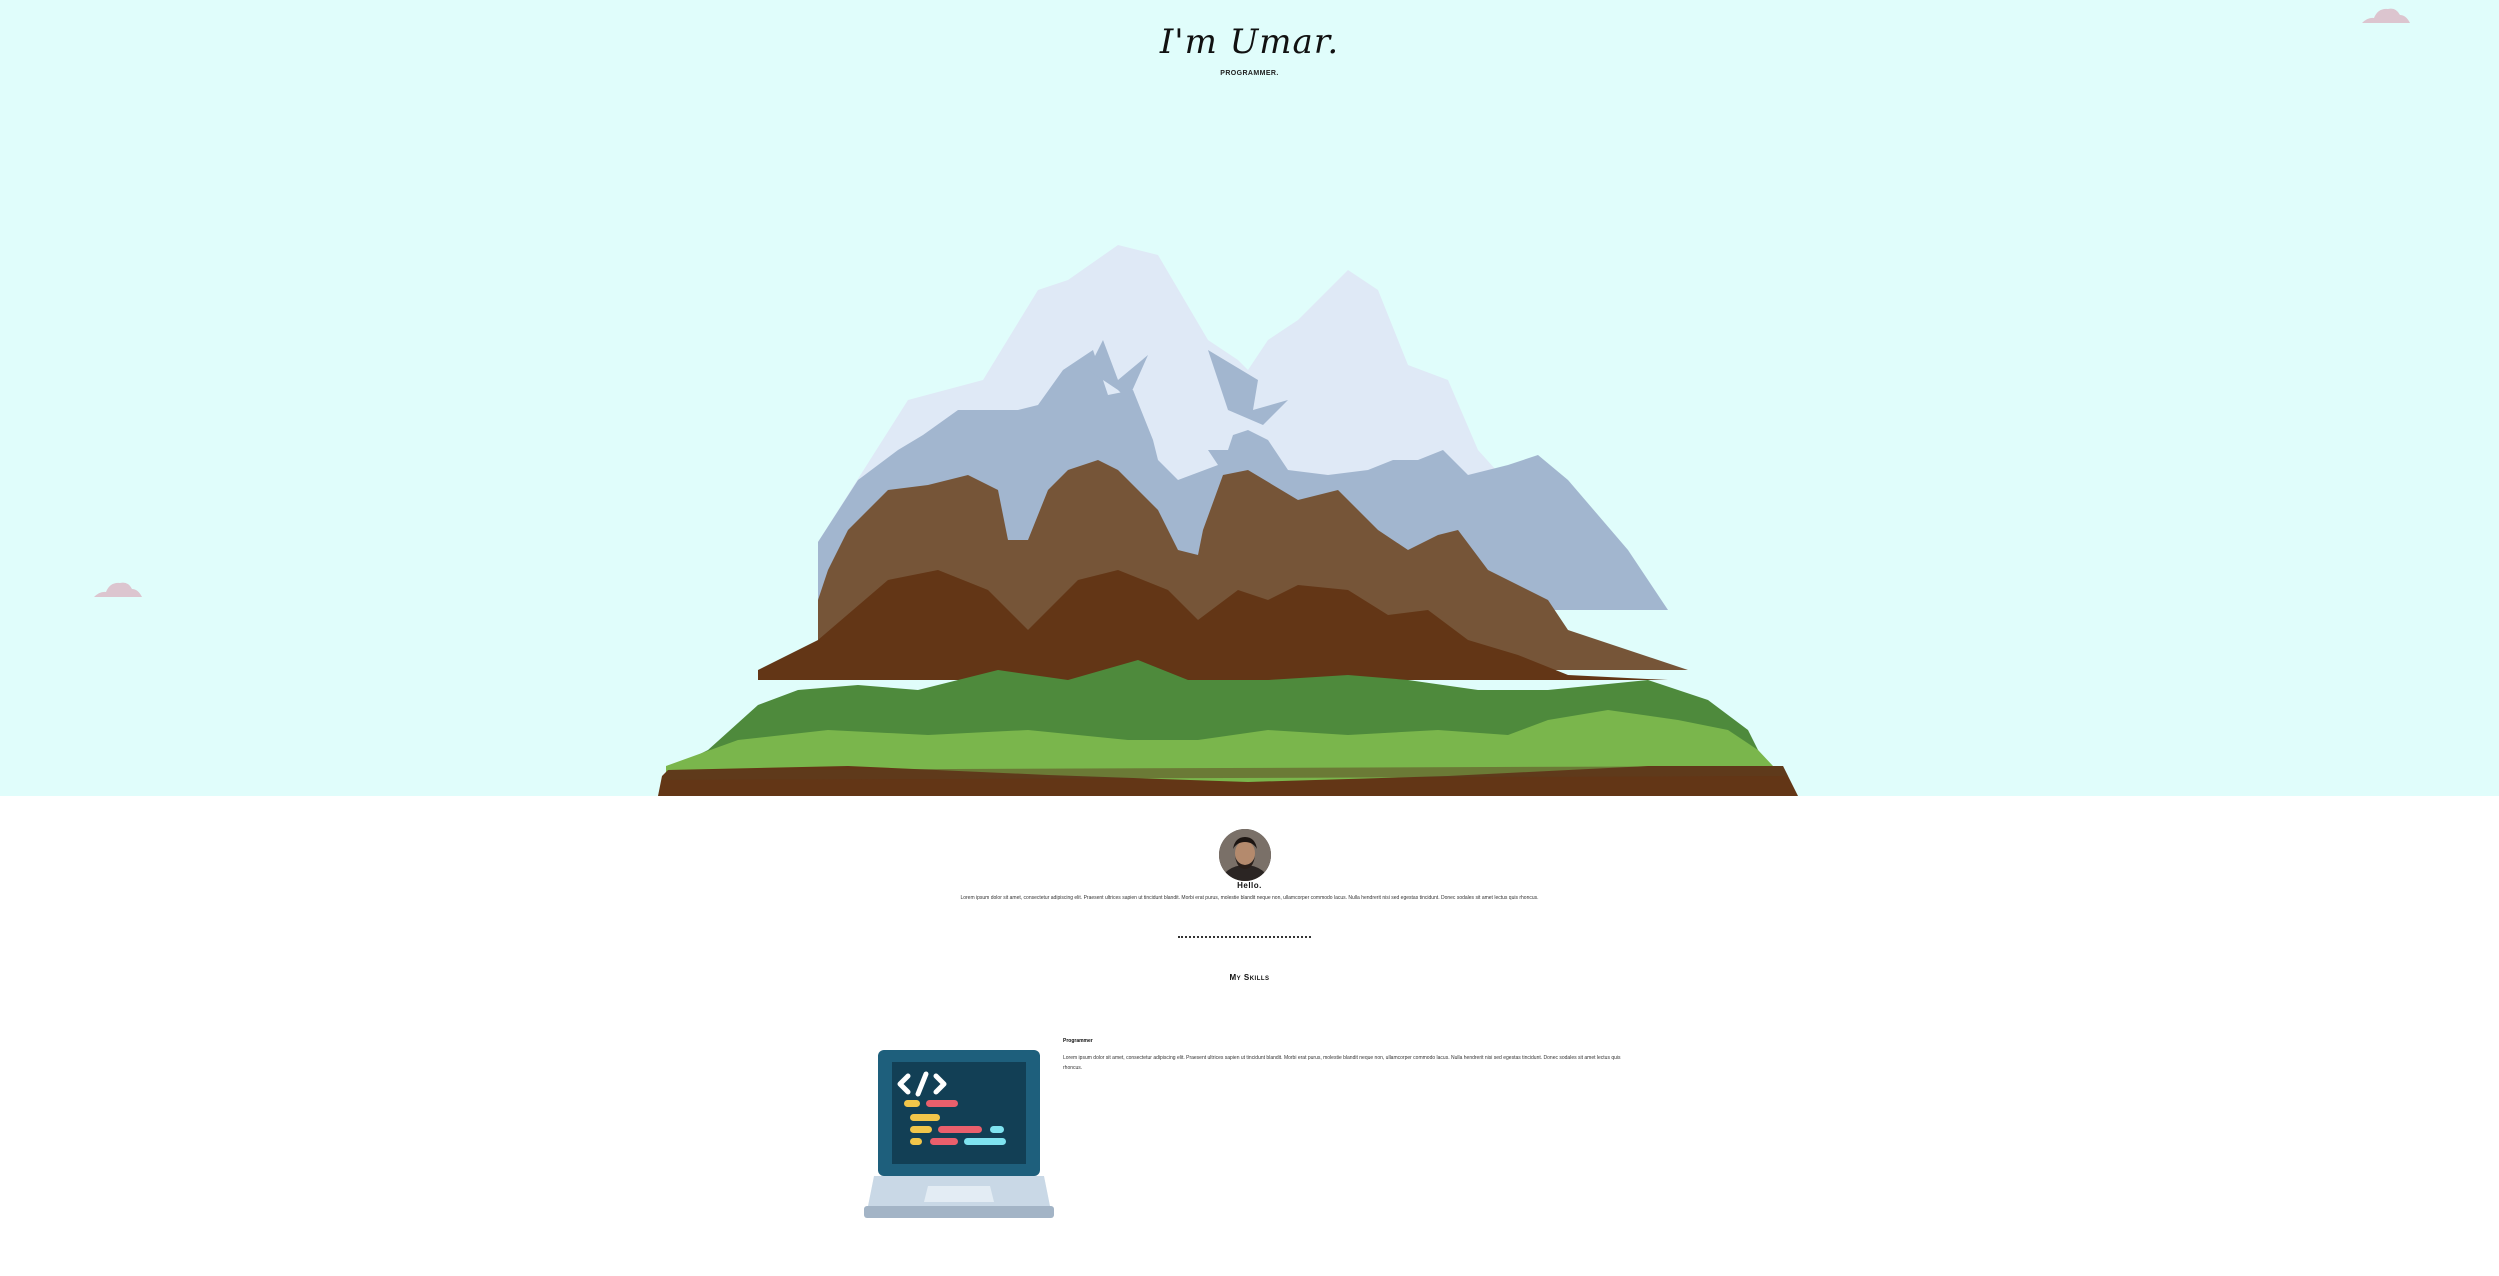 This screenshot has width=2499, height=1276. I want to click on skill-name: Programmer, so click(1078, 1041).